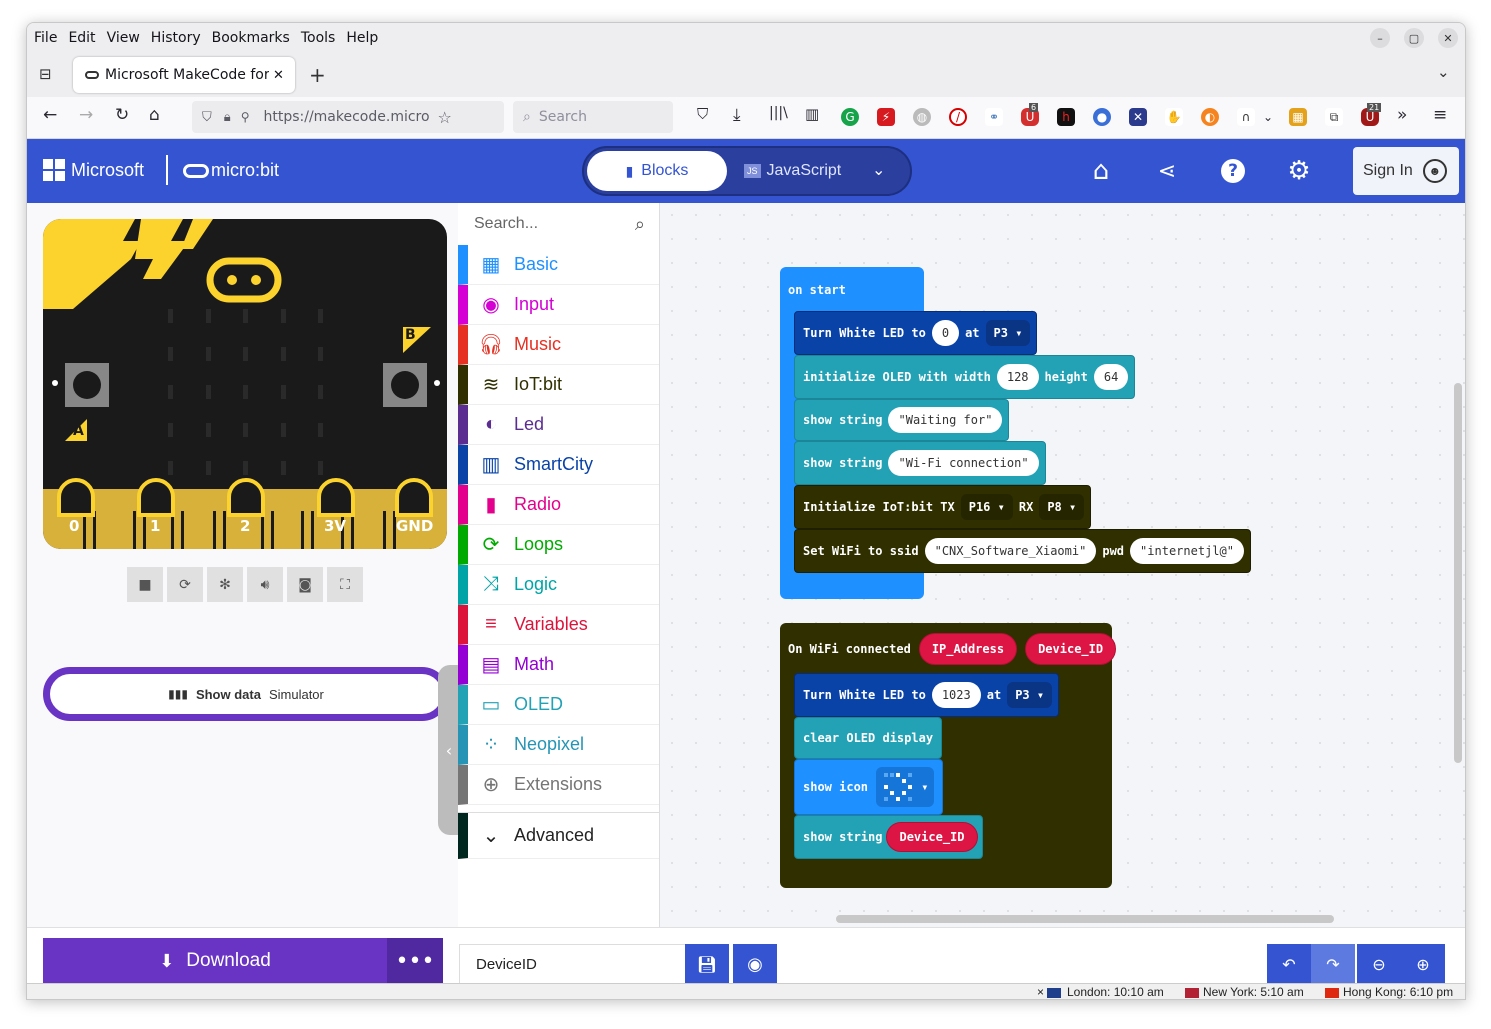  What do you see at coordinates (145, 584) in the screenshot?
I see `stop-icon: ■` at bounding box center [145, 584].